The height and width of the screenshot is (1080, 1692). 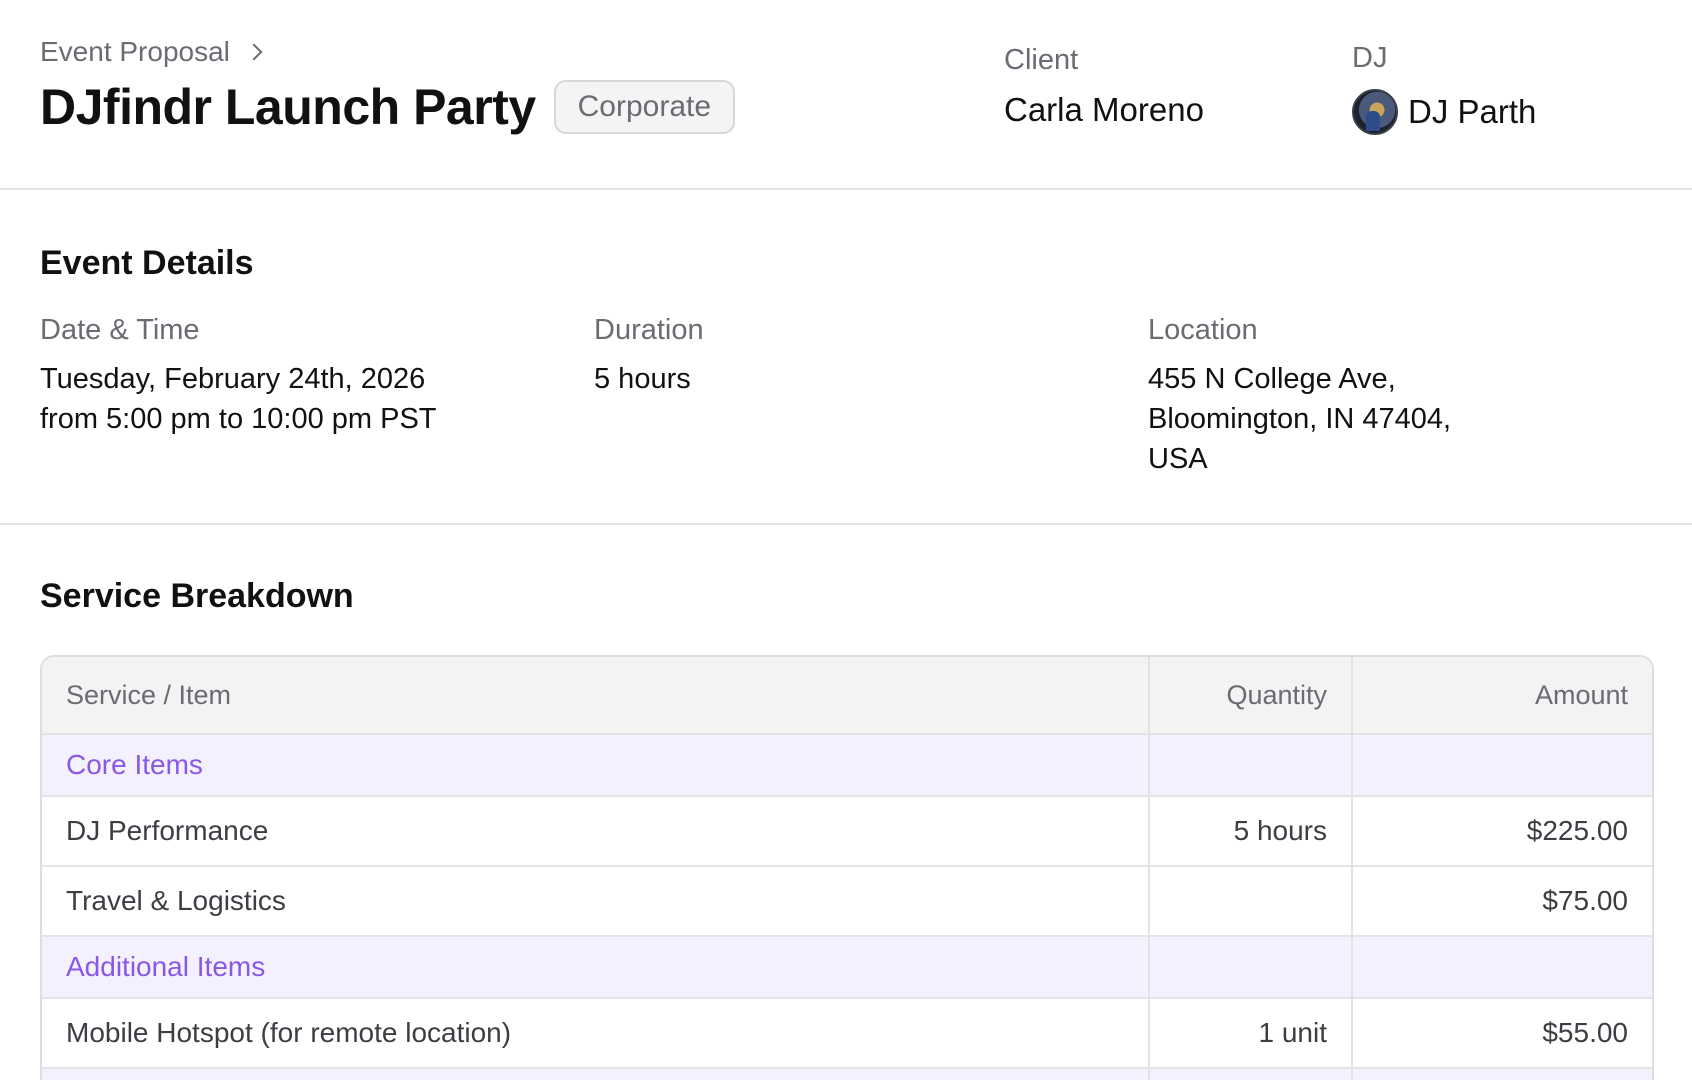 I want to click on location-line-2: Bloomington, IN 47404,, so click(x=1300, y=419).